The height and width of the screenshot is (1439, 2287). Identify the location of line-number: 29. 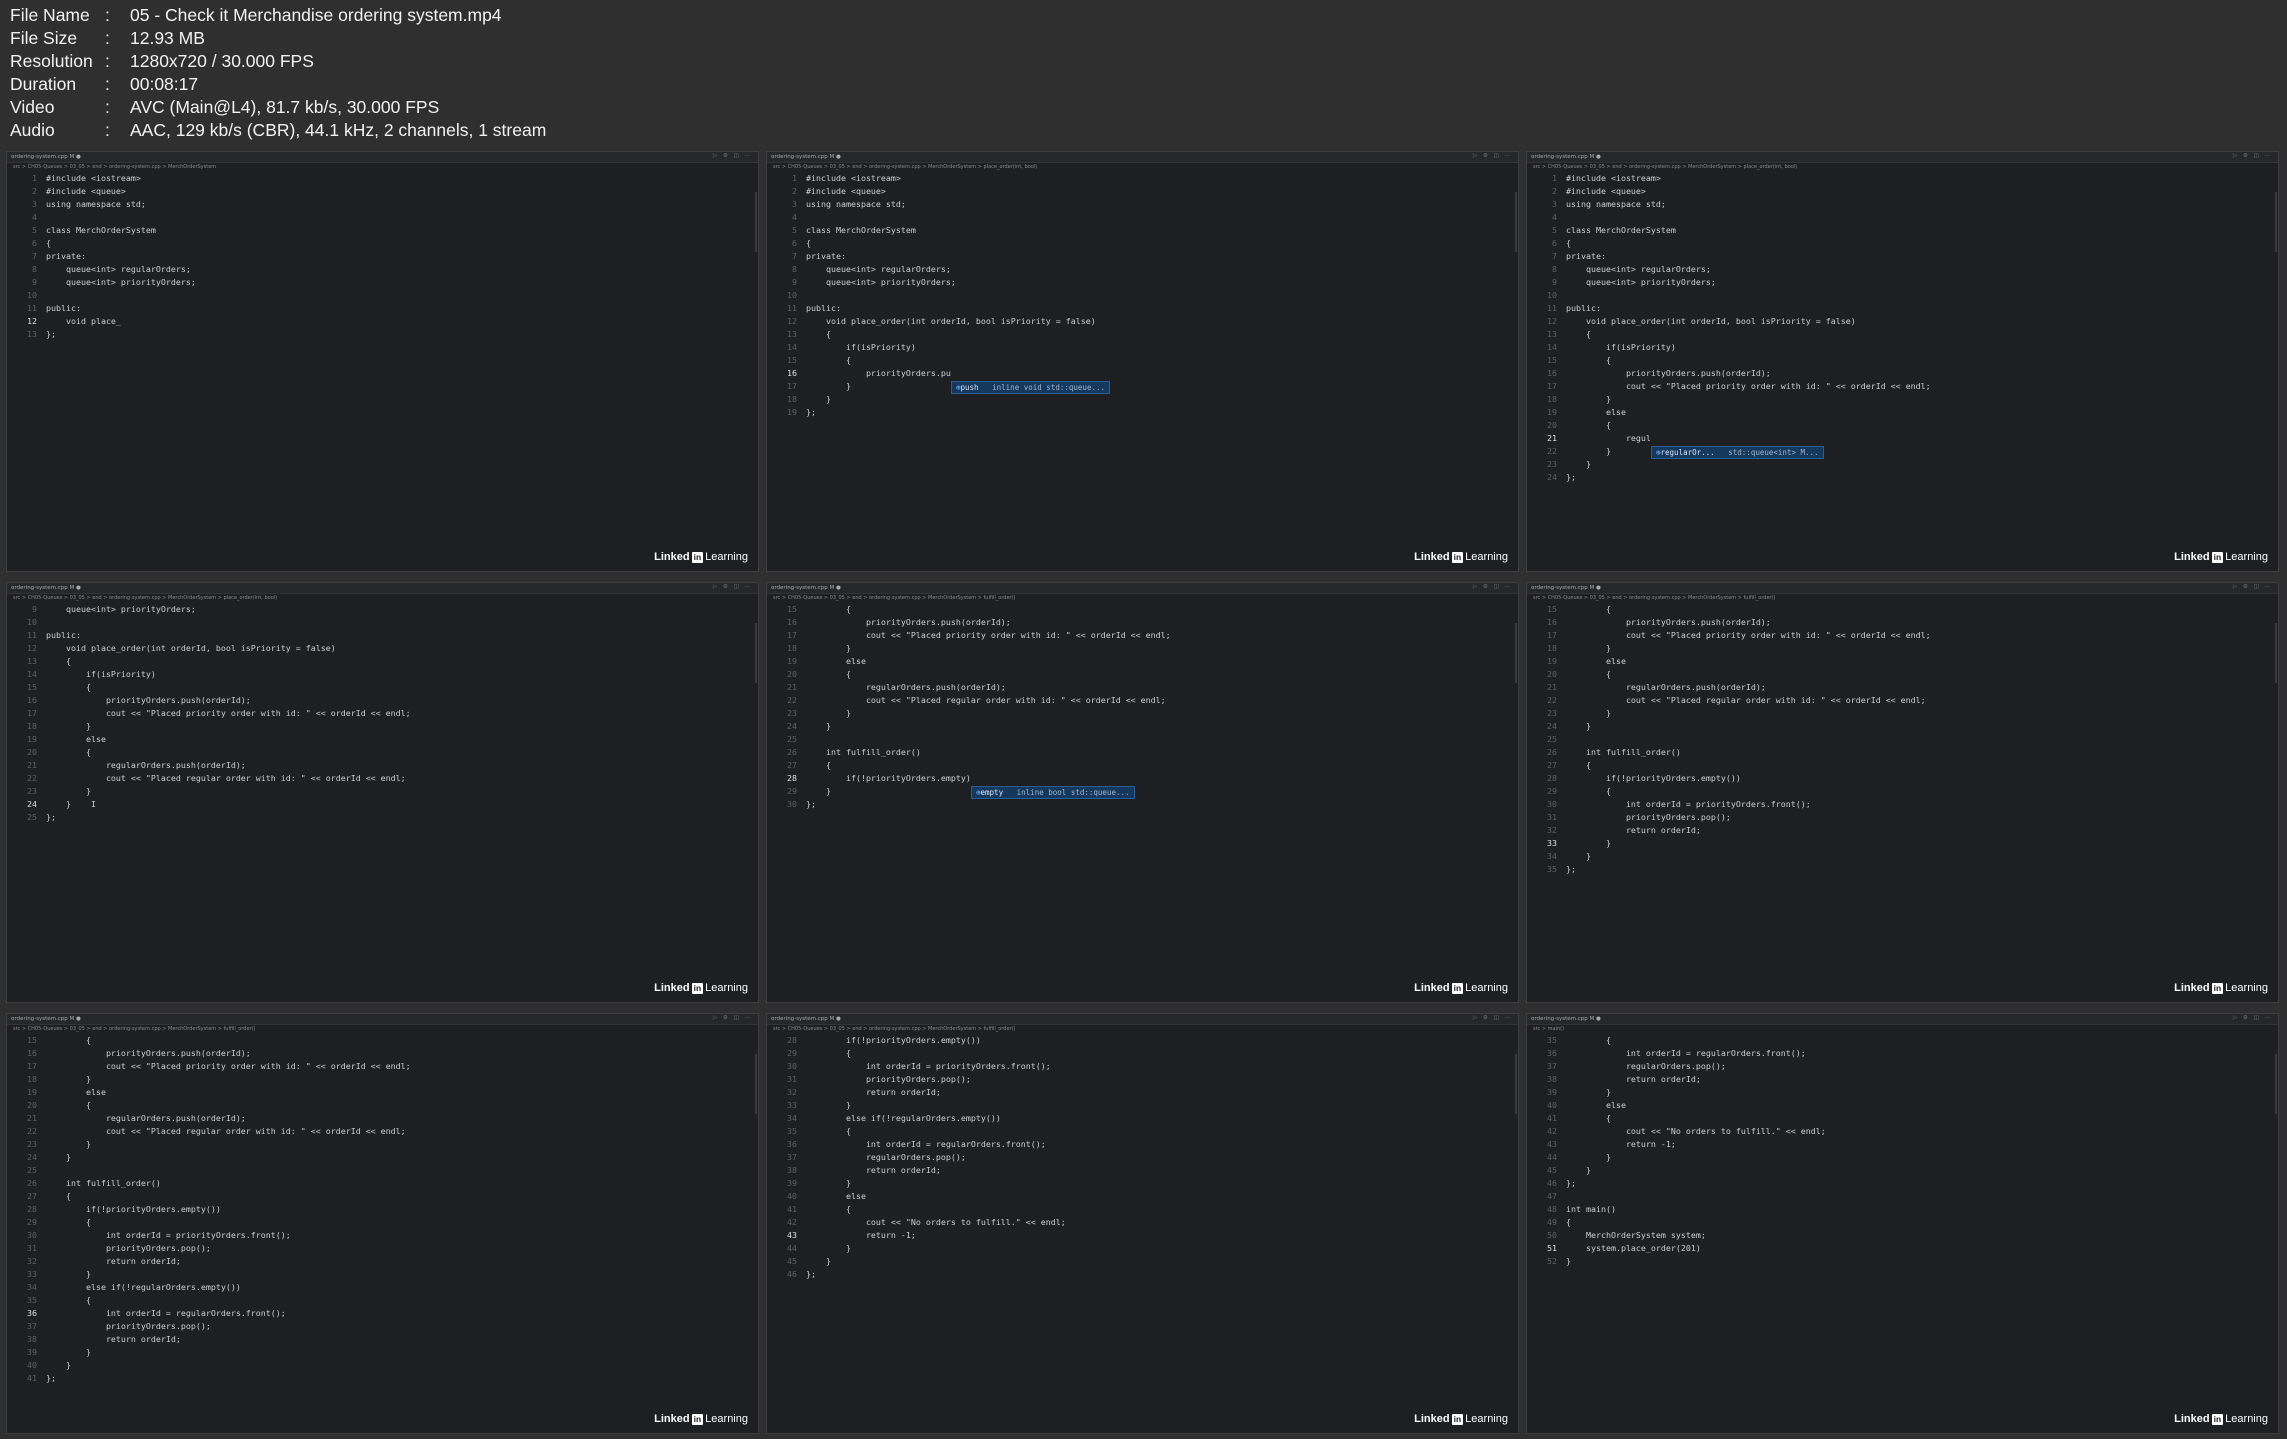
(792, 791).